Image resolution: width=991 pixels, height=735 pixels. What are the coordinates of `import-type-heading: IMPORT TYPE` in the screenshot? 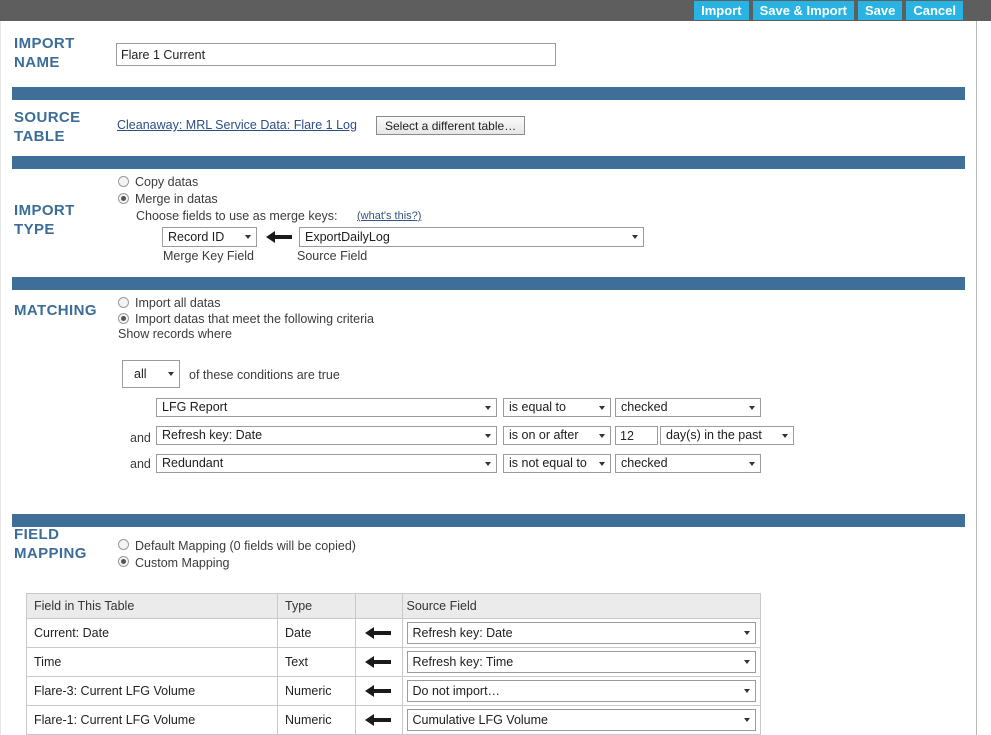 It's located at (44, 220).